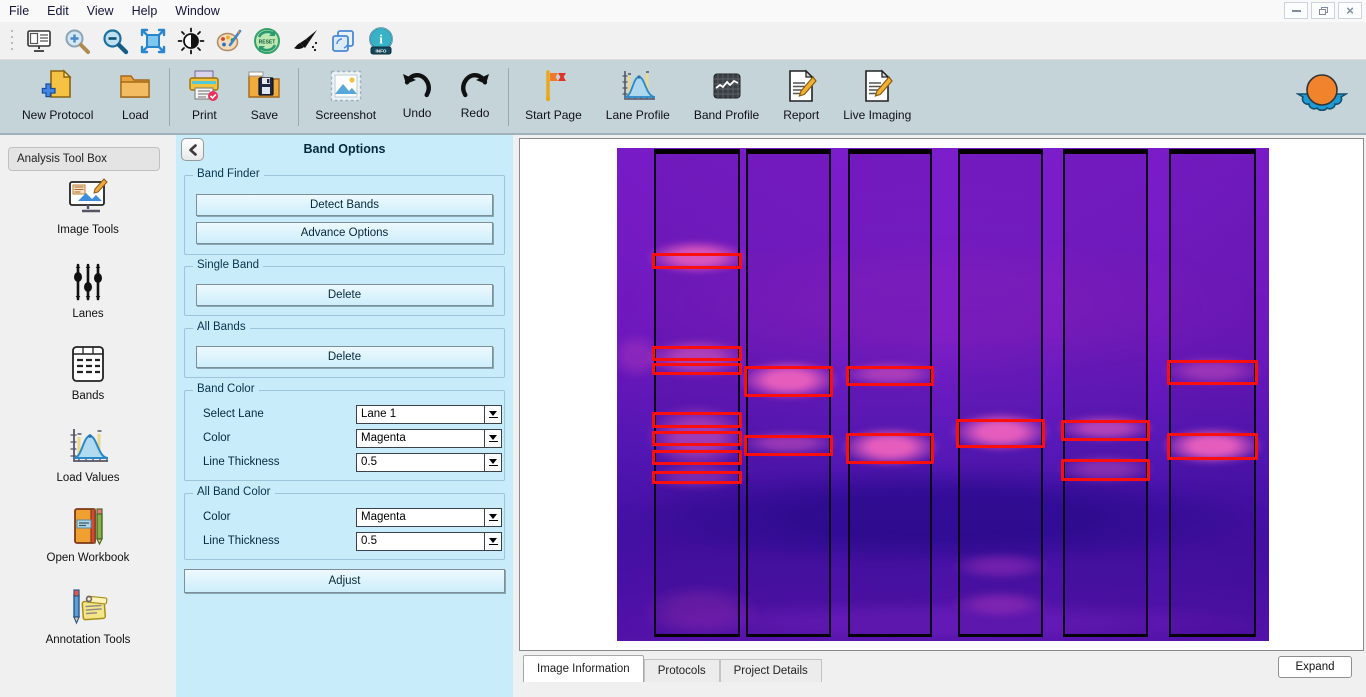 This screenshot has height=697, width=1366. What do you see at coordinates (683, 41) in the screenshot?
I see `icon-toolbar: RESET i INFO` at bounding box center [683, 41].